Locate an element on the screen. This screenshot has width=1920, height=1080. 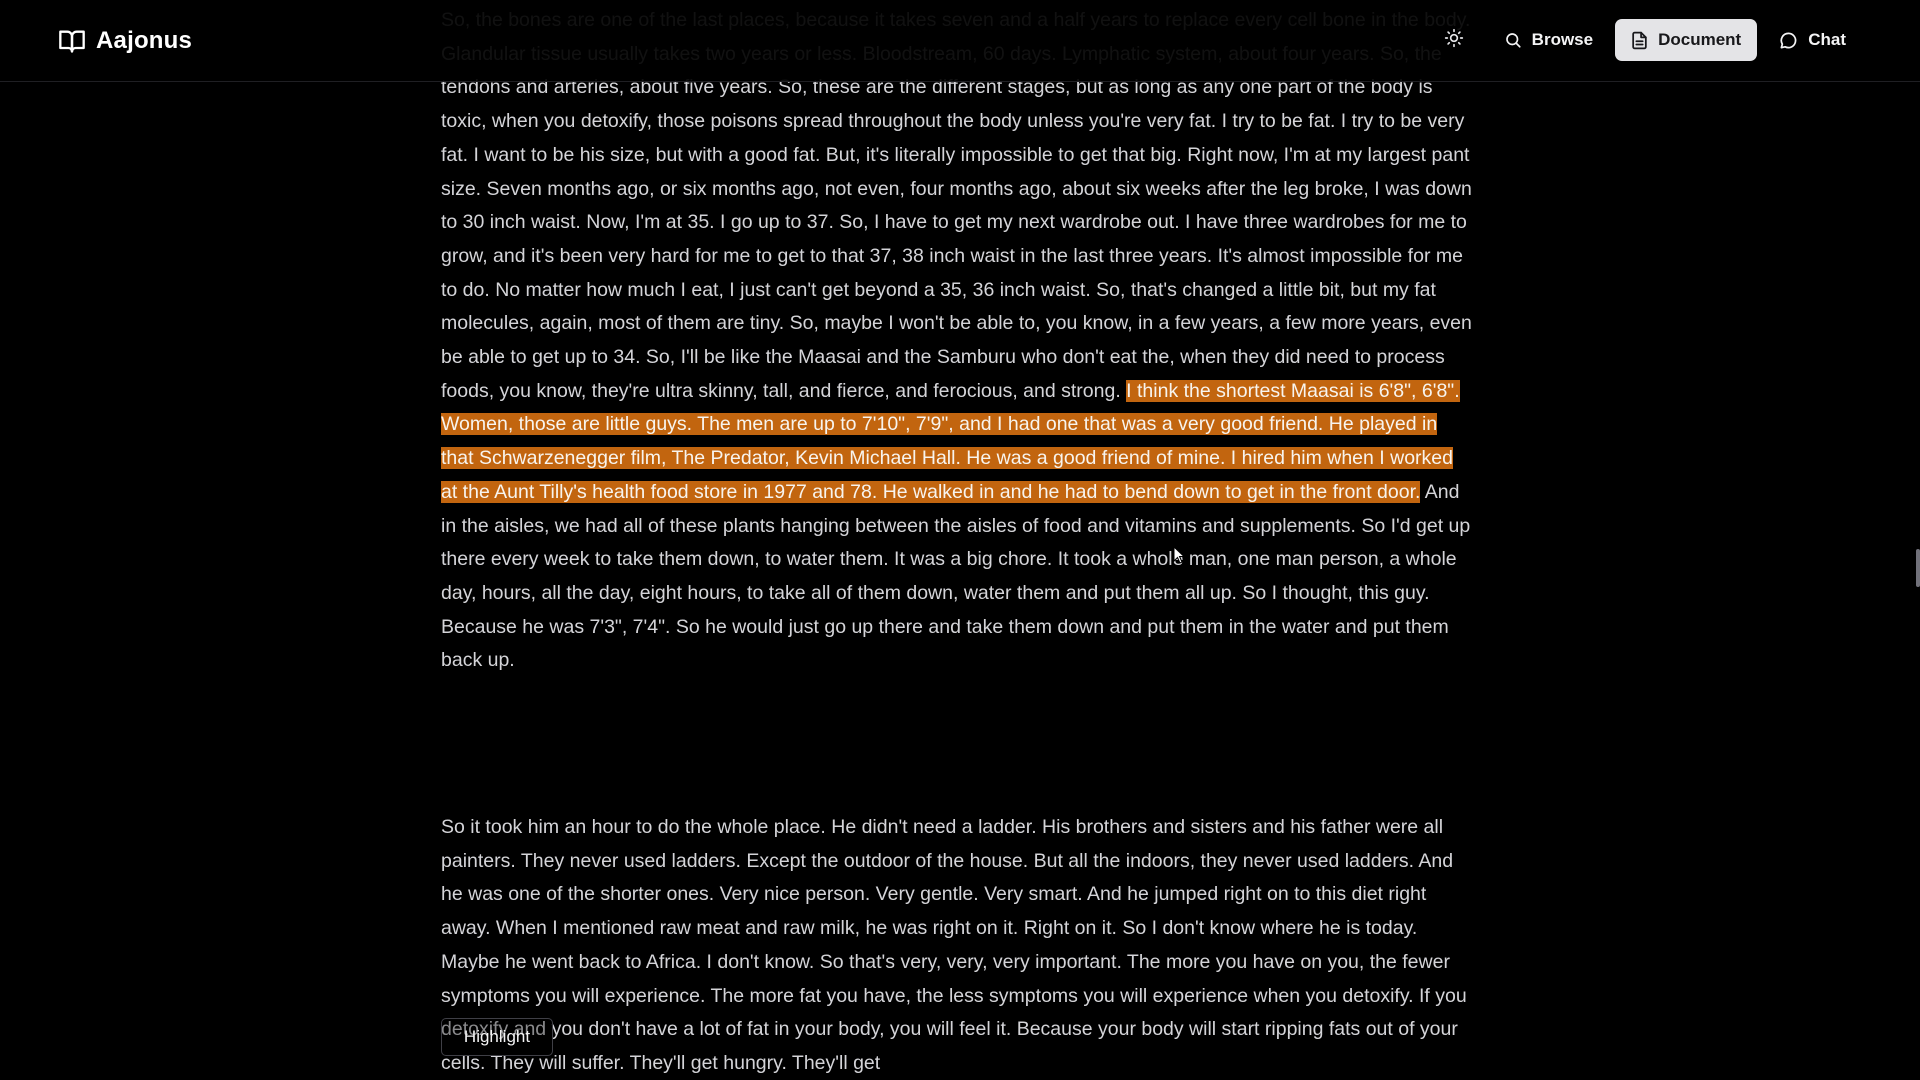
app-name: Aajonus is located at coordinates (144, 40).